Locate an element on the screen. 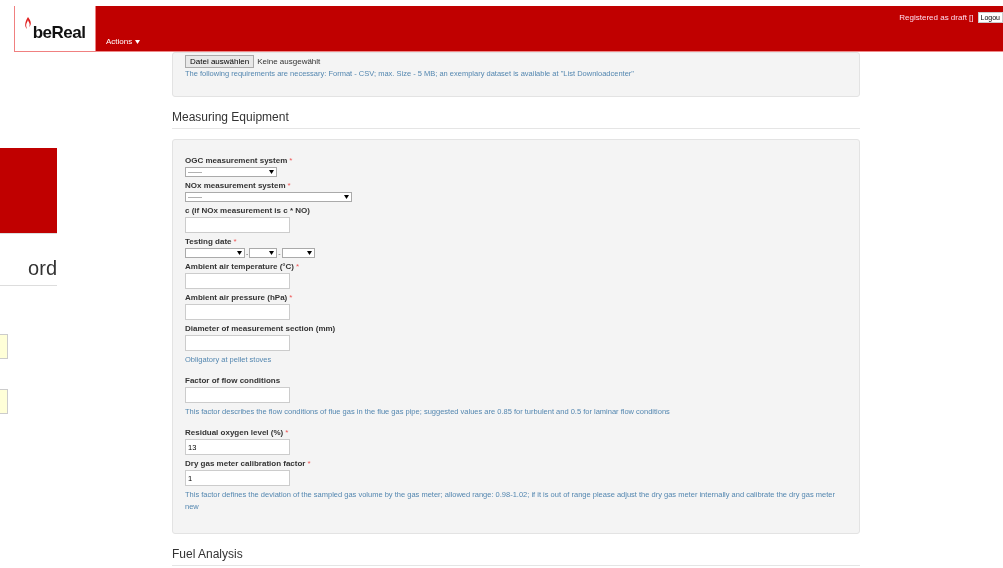  flame-icon is located at coordinates (28, 23).